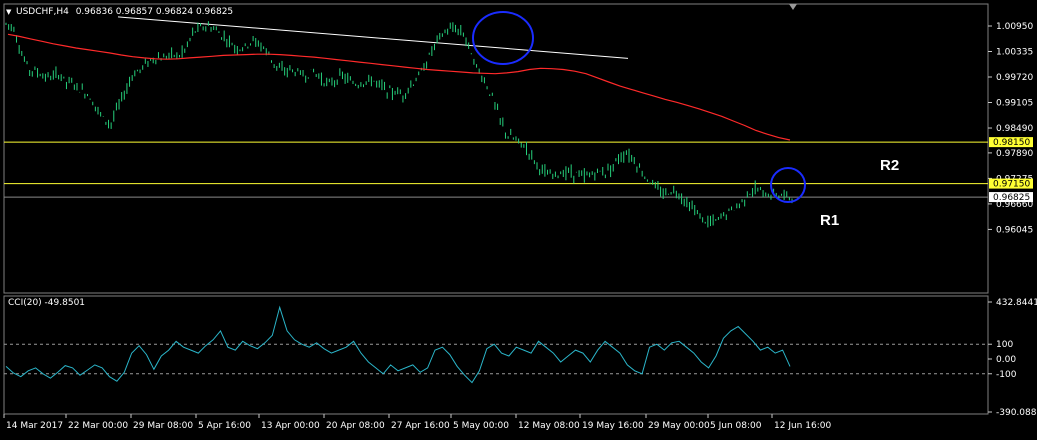 The image size is (1037, 440). What do you see at coordinates (1014, 27) in the screenshot?
I see `price-tick-label: 1.00950` at bounding box center [1014, 27].